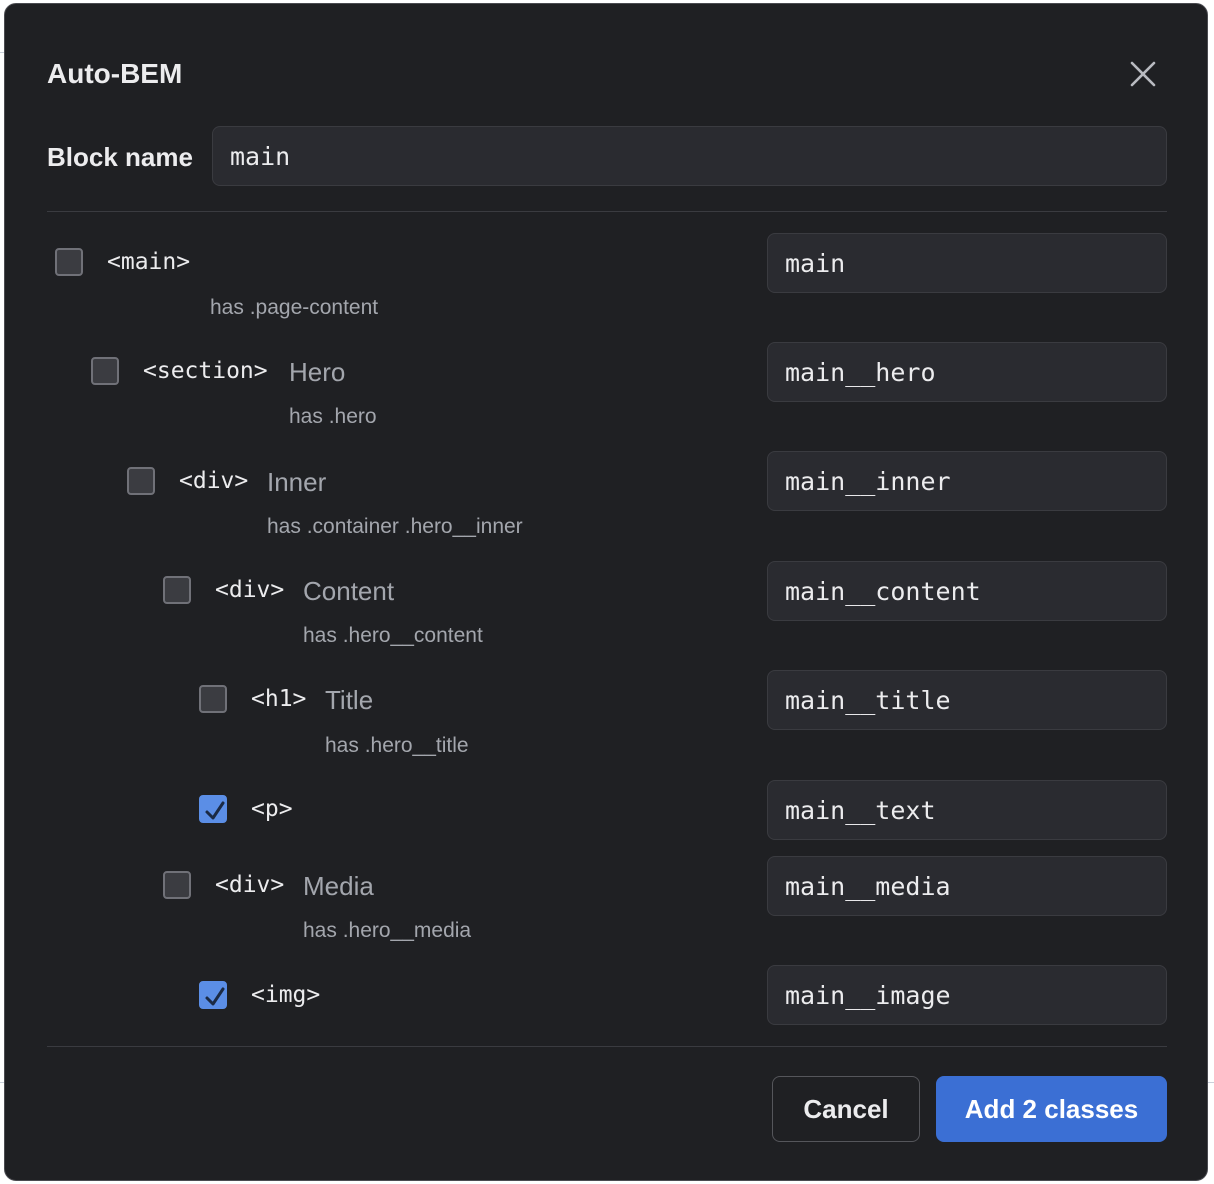  Describe the element at coordinates (286, 995) in the screenshot. I see `element-tag: <img>` at that location.